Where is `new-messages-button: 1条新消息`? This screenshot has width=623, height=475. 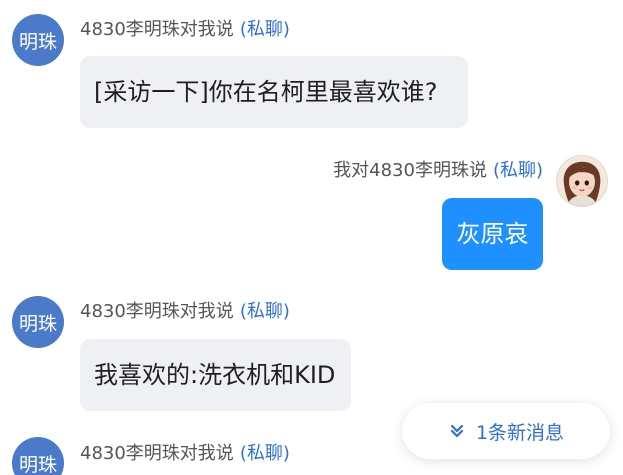 new-messages-button: 1条新消息 is located at coordinates (506, 431).